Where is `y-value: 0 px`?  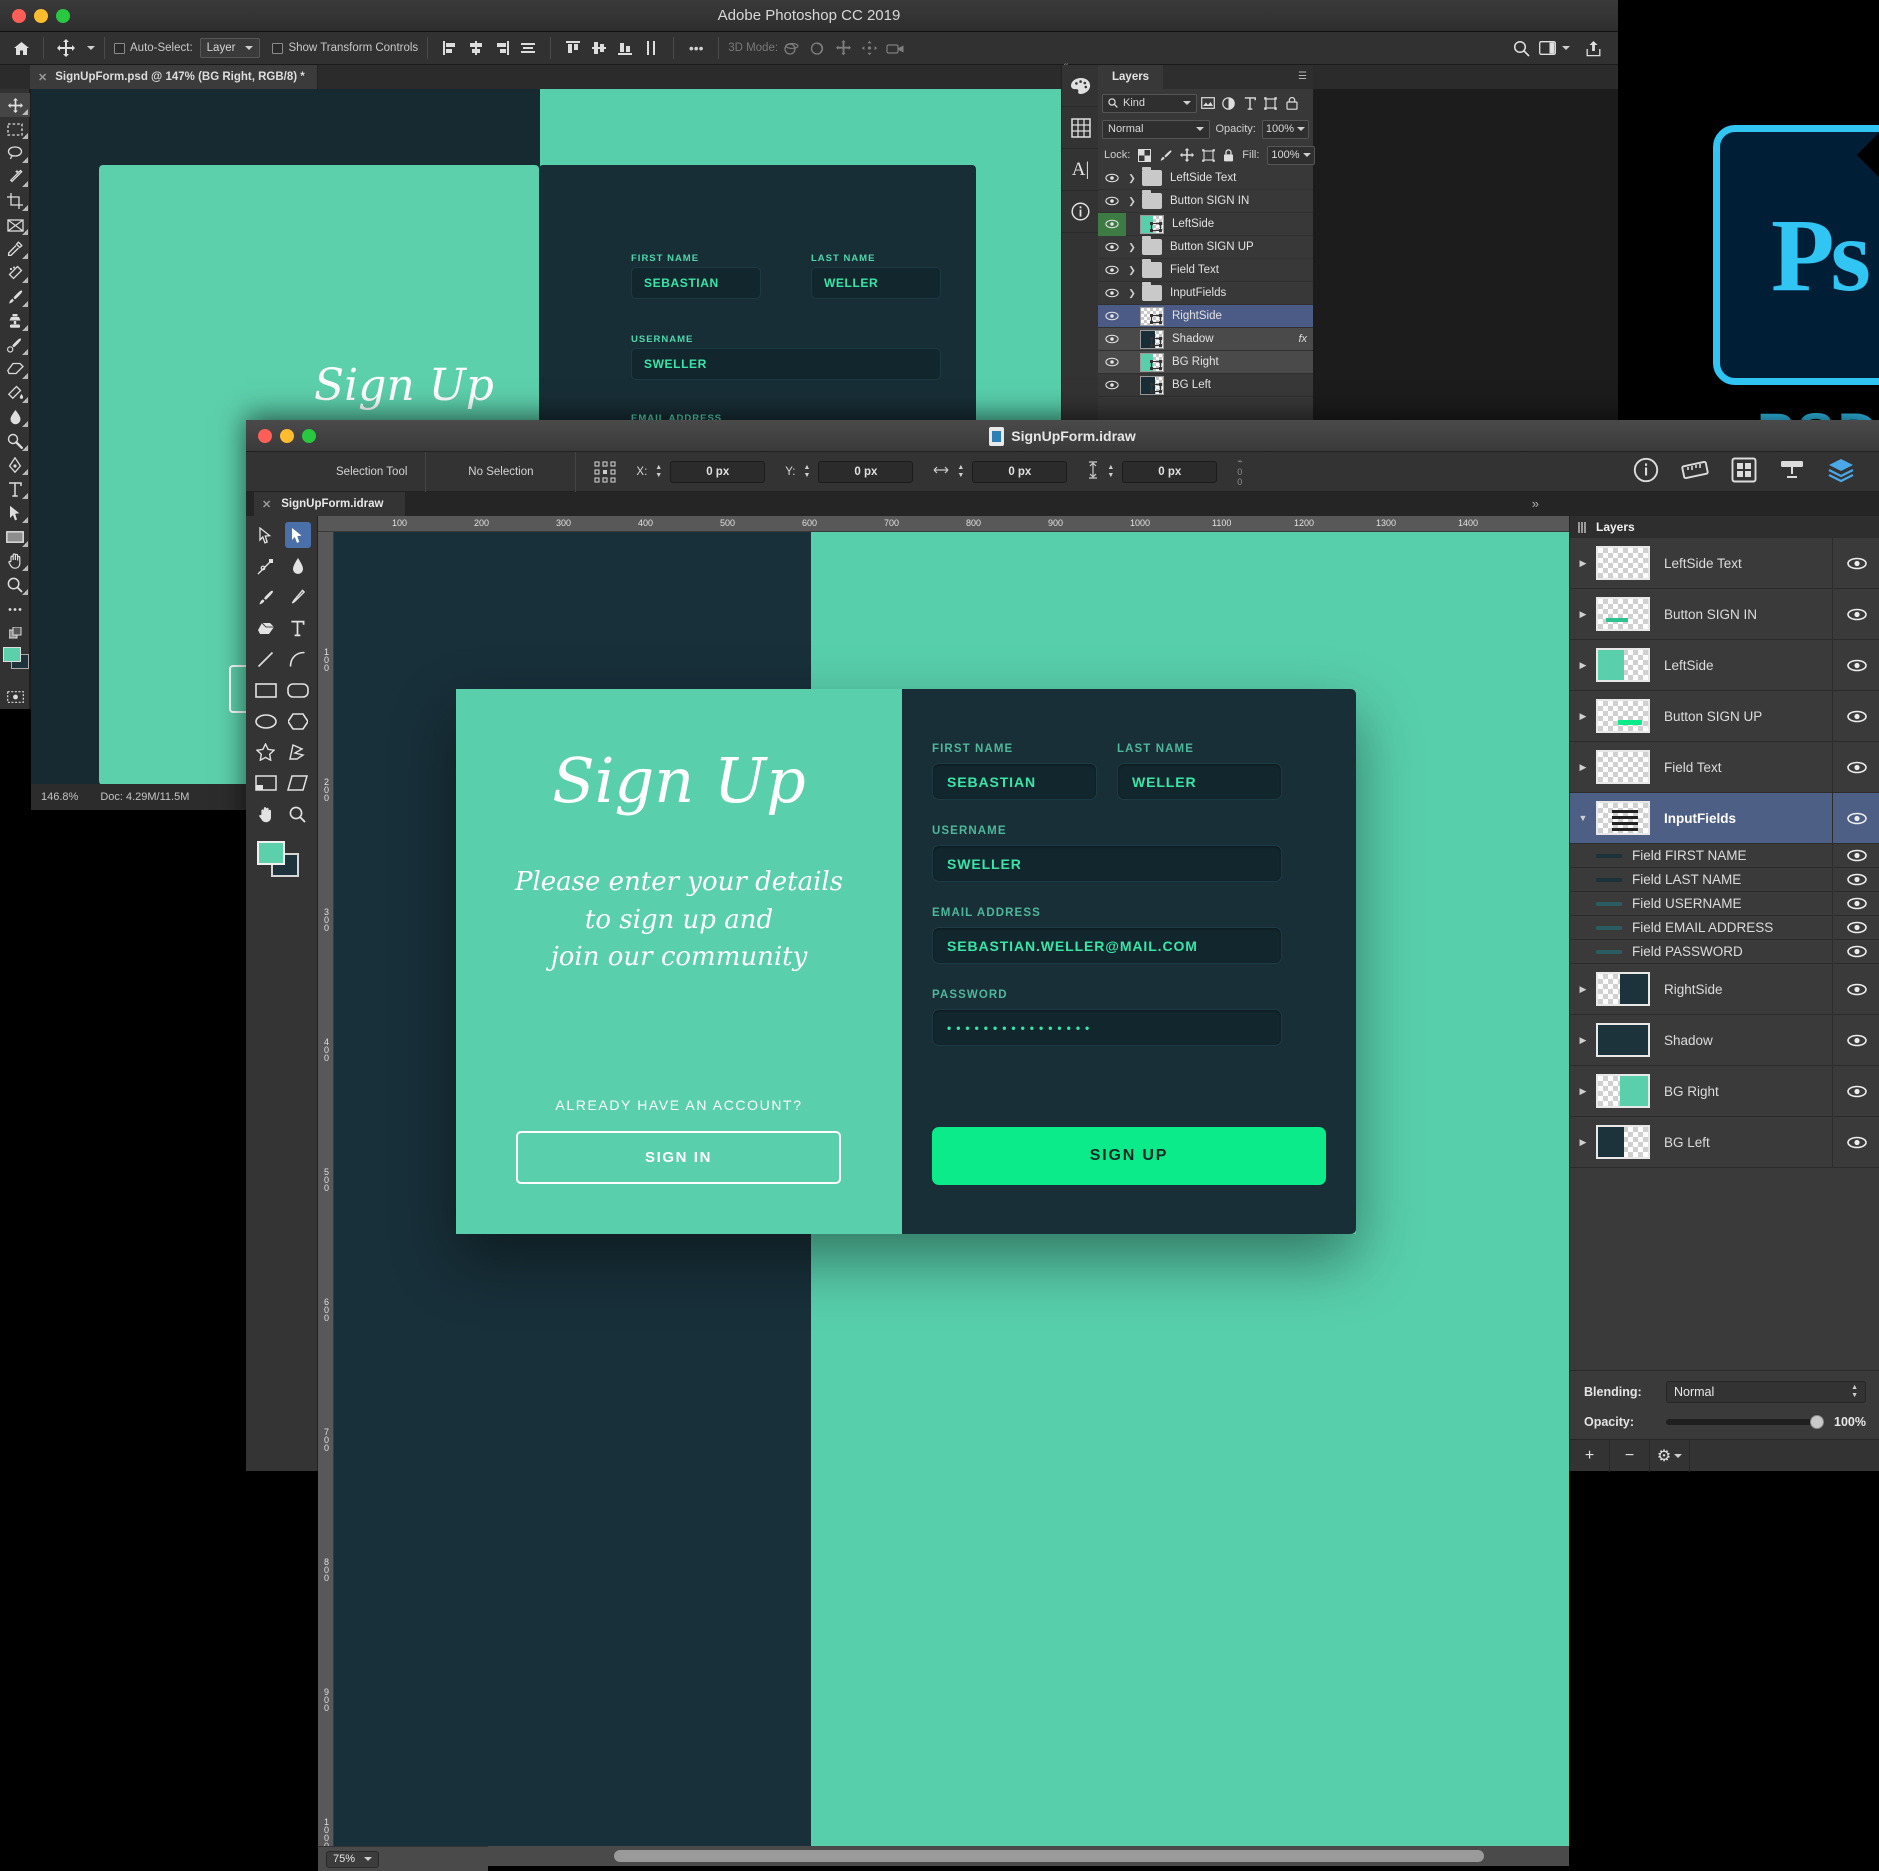
y-value: 0 px is located at coordinates (866, 471).